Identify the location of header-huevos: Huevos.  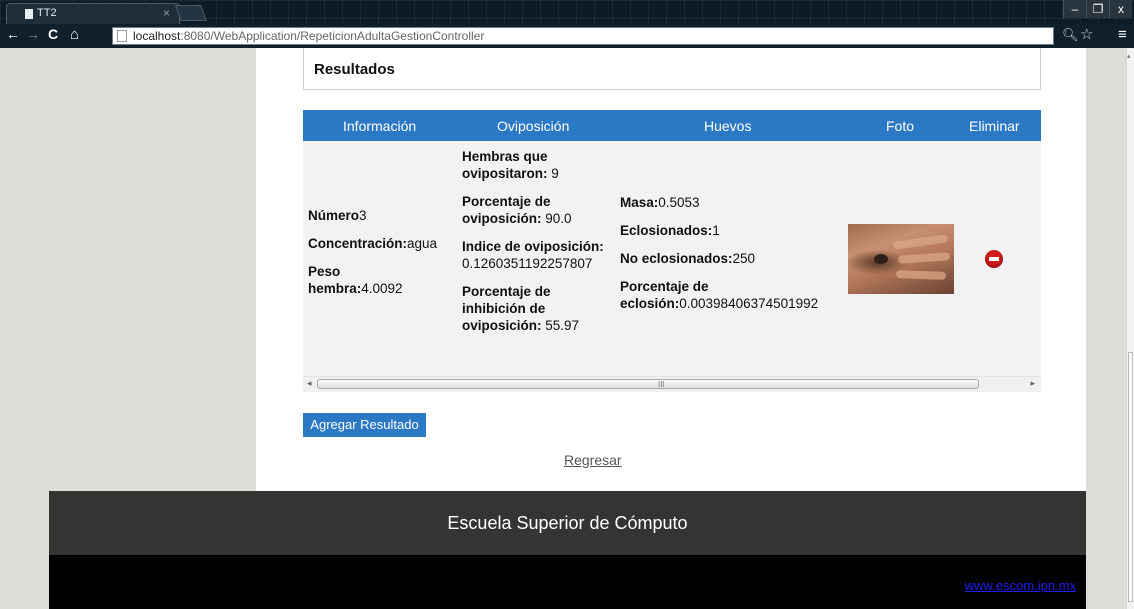
(728, 126).